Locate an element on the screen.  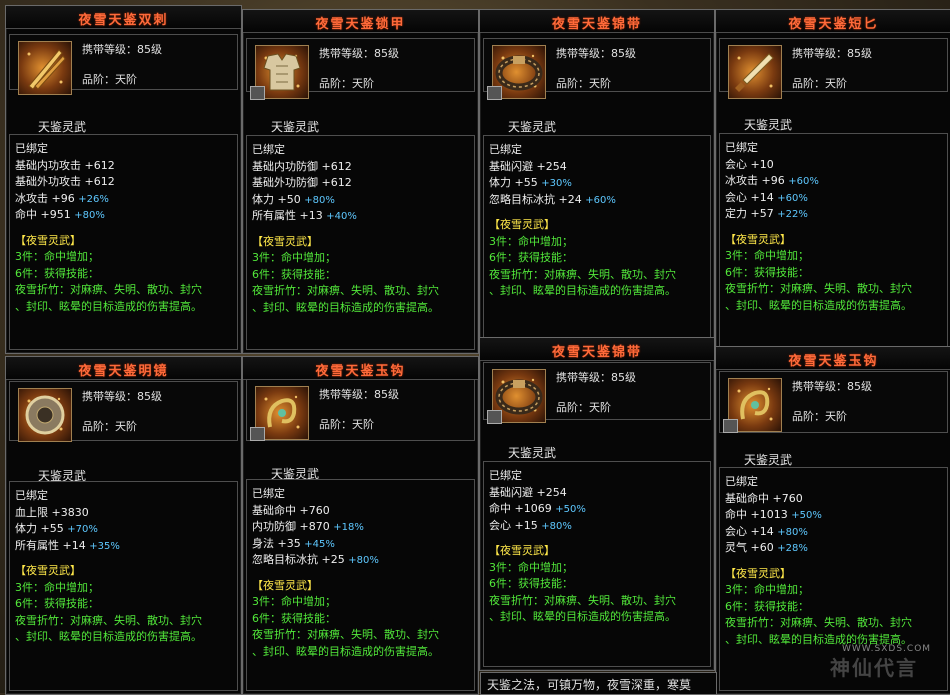
stat-bonus: +70% is located at coordinates (82, 529).